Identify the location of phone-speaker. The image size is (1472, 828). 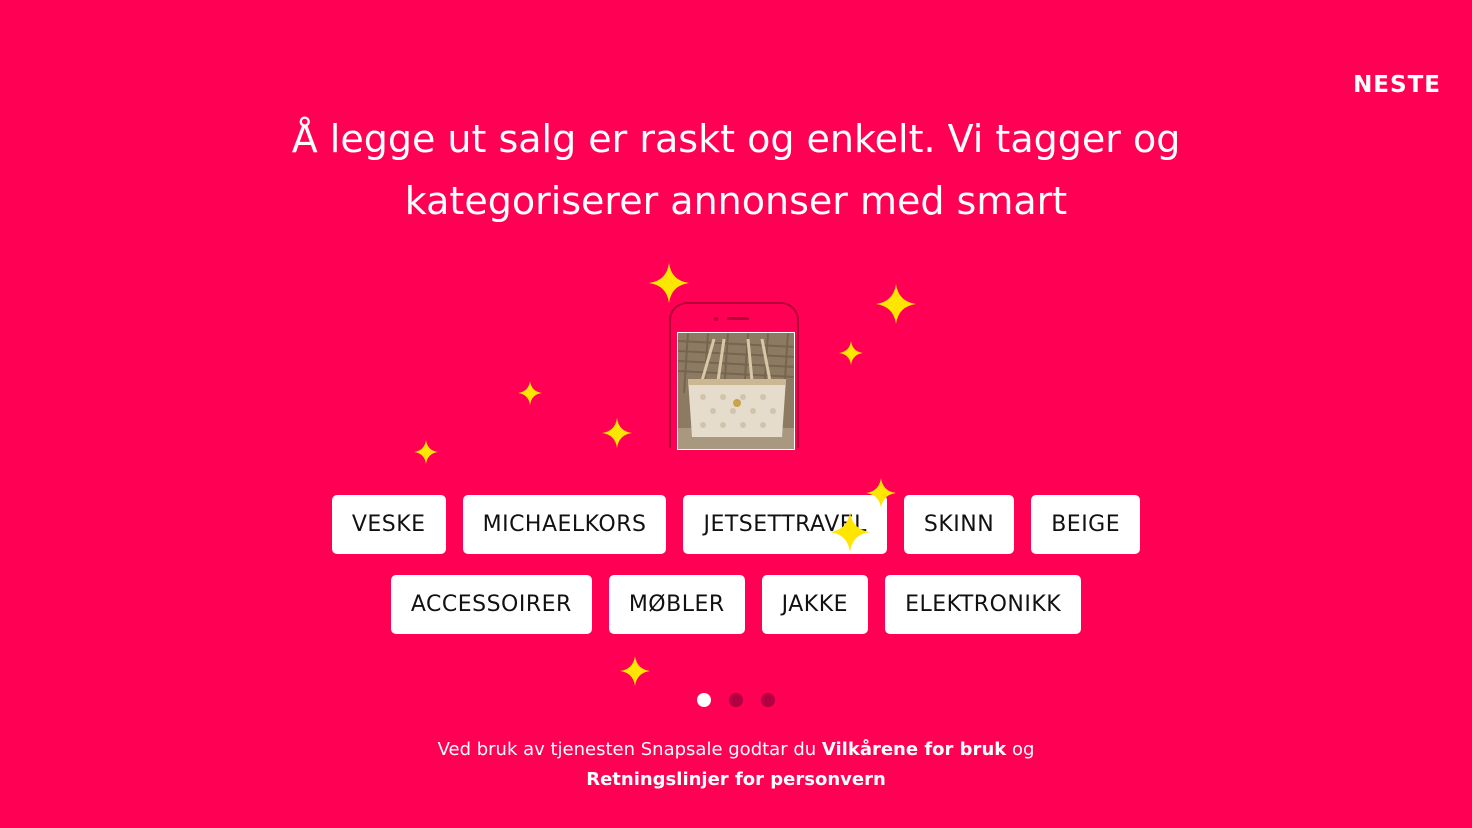
(738, 318).